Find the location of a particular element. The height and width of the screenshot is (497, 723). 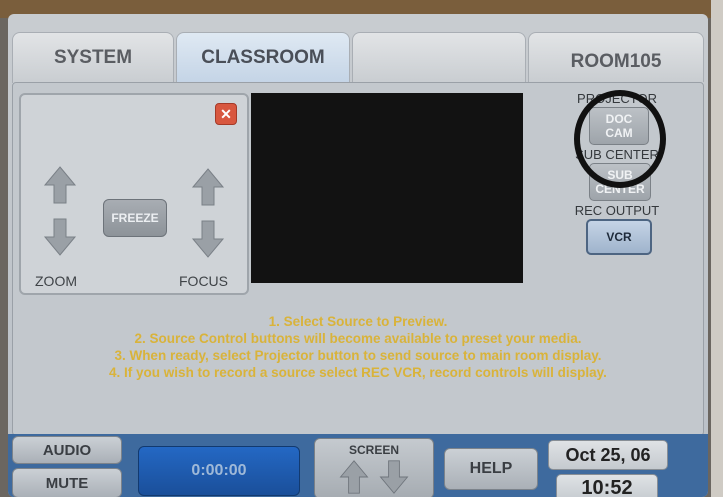

focus-down-arrow-icon is located at coordinates (208, 239).